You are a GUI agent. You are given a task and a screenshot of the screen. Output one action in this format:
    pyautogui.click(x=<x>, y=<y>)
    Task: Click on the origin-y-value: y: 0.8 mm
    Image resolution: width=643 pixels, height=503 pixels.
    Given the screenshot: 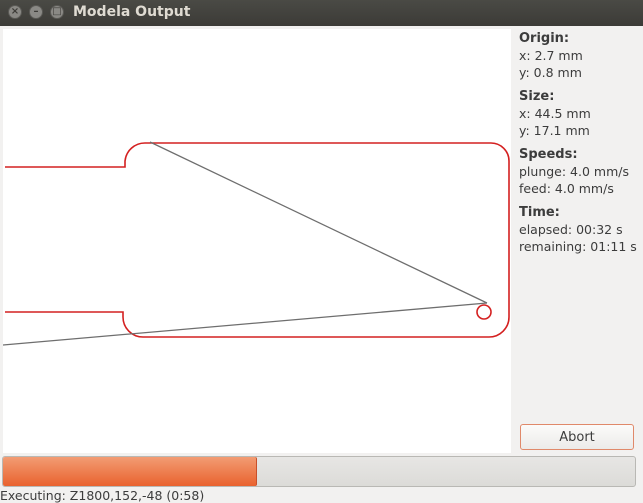 What is the action you would take?
    pyautogui.click(x=550, y=72)
    